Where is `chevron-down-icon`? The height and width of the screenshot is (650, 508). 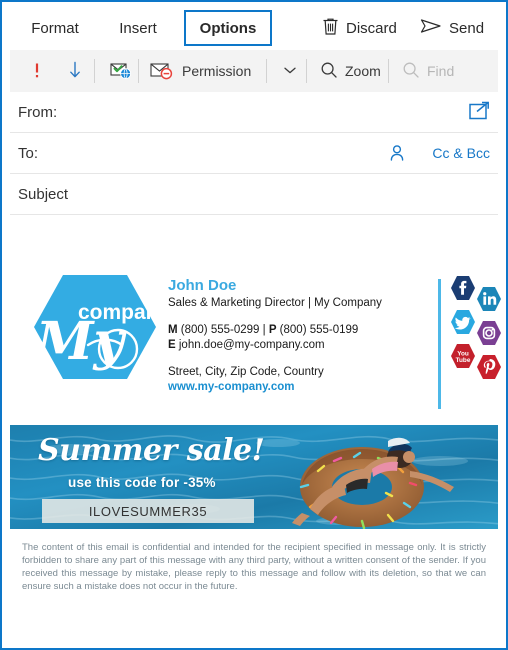 chevron-down-icon is located at coordinates (290, 71).